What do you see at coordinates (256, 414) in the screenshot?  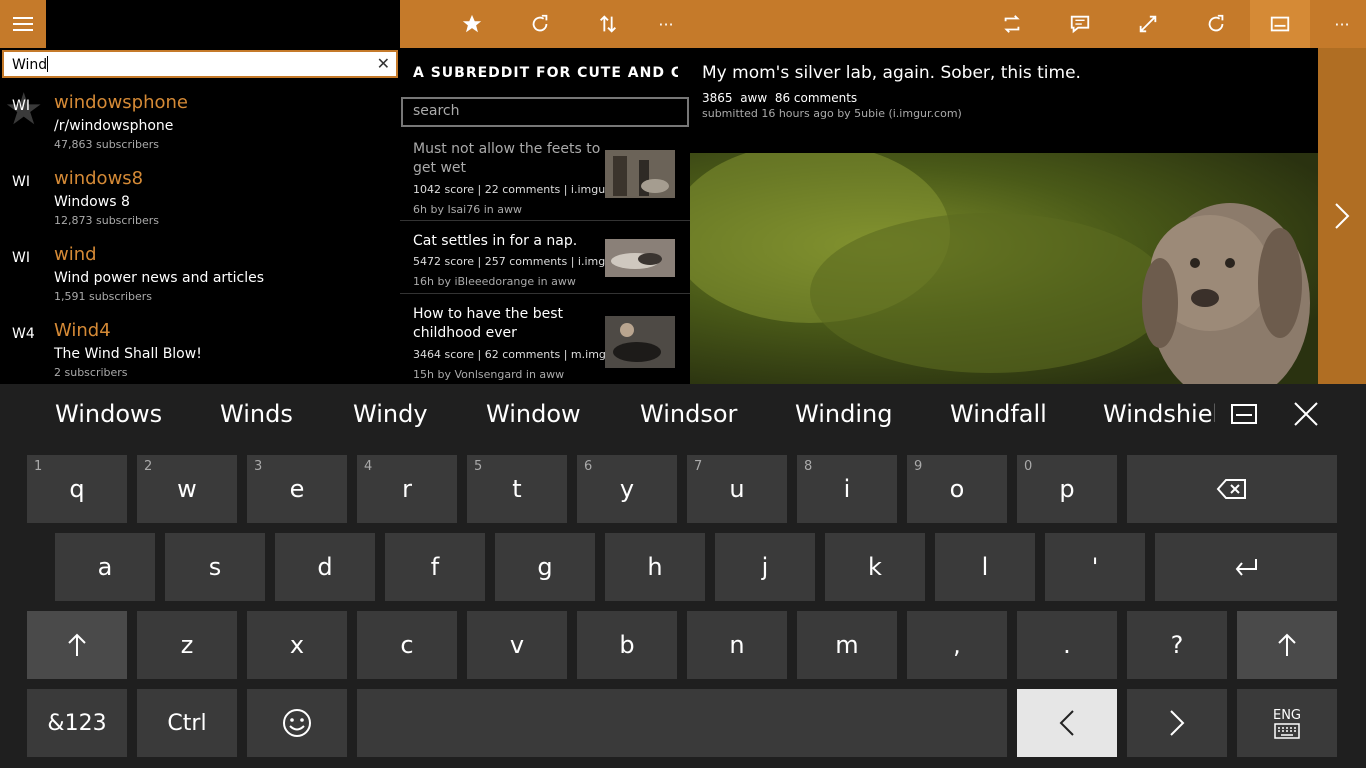 I see `suggestion: Winds` at bounding box center [256, 414].